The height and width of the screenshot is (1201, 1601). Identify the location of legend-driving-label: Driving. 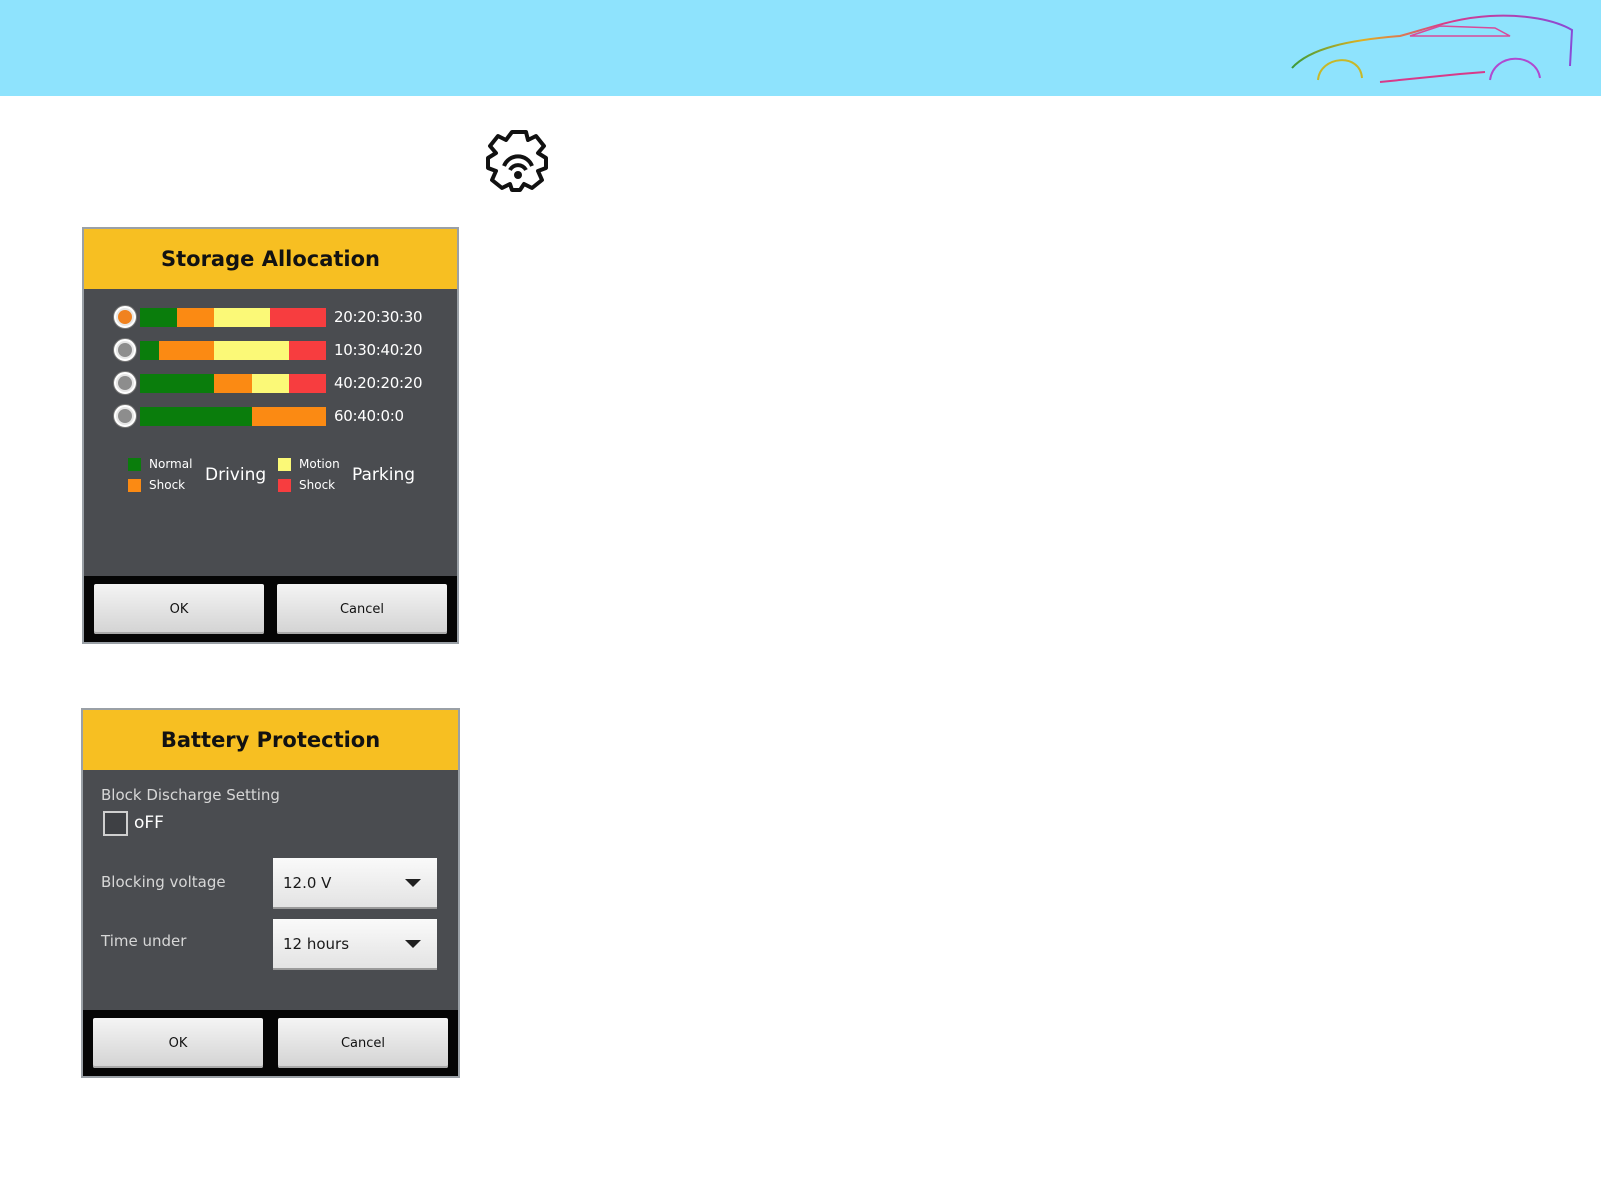
(236, 475).